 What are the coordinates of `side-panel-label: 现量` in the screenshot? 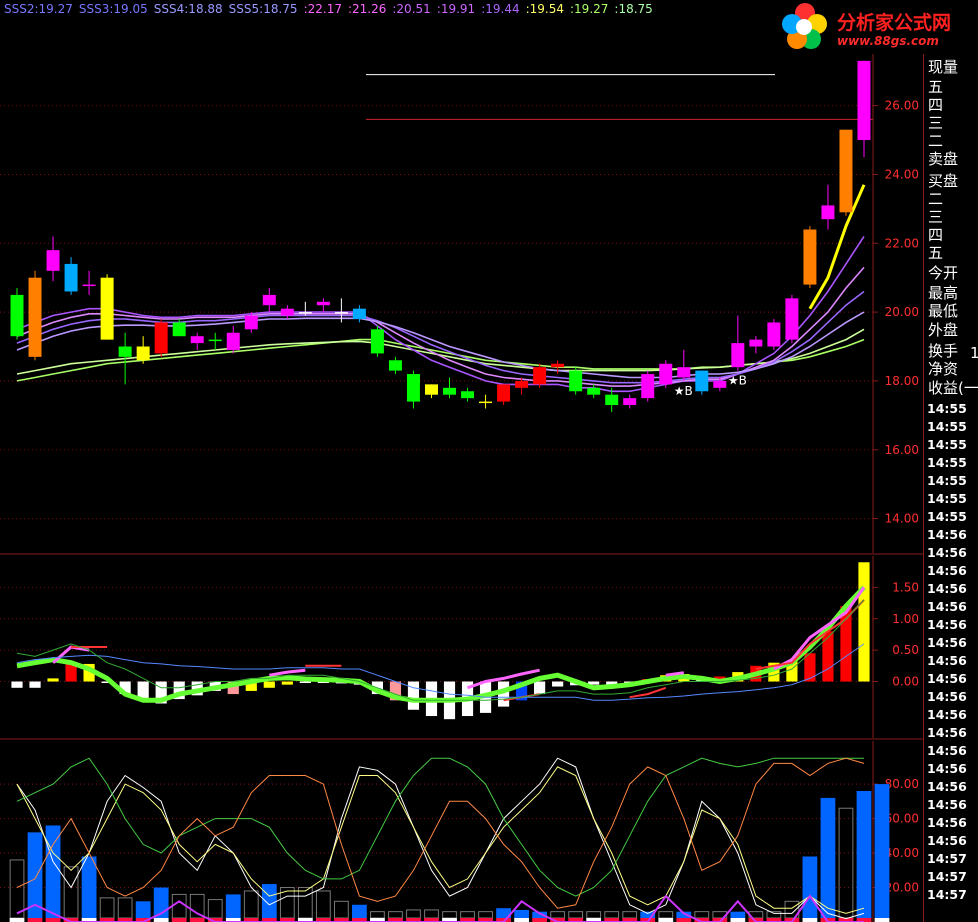 It's located at (943, 67).